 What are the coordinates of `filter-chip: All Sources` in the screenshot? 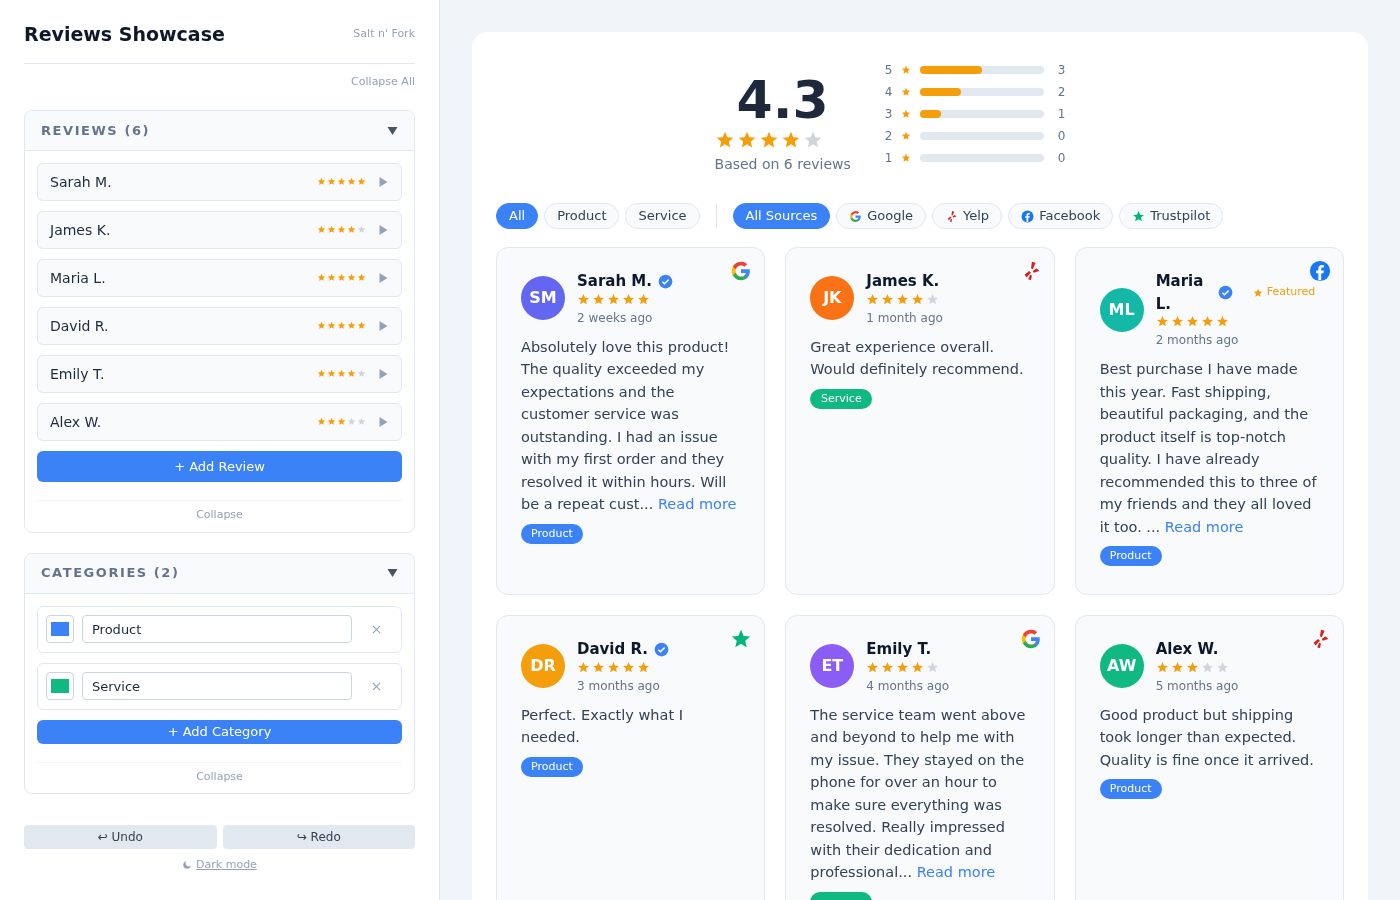 It's located at (781, 216).